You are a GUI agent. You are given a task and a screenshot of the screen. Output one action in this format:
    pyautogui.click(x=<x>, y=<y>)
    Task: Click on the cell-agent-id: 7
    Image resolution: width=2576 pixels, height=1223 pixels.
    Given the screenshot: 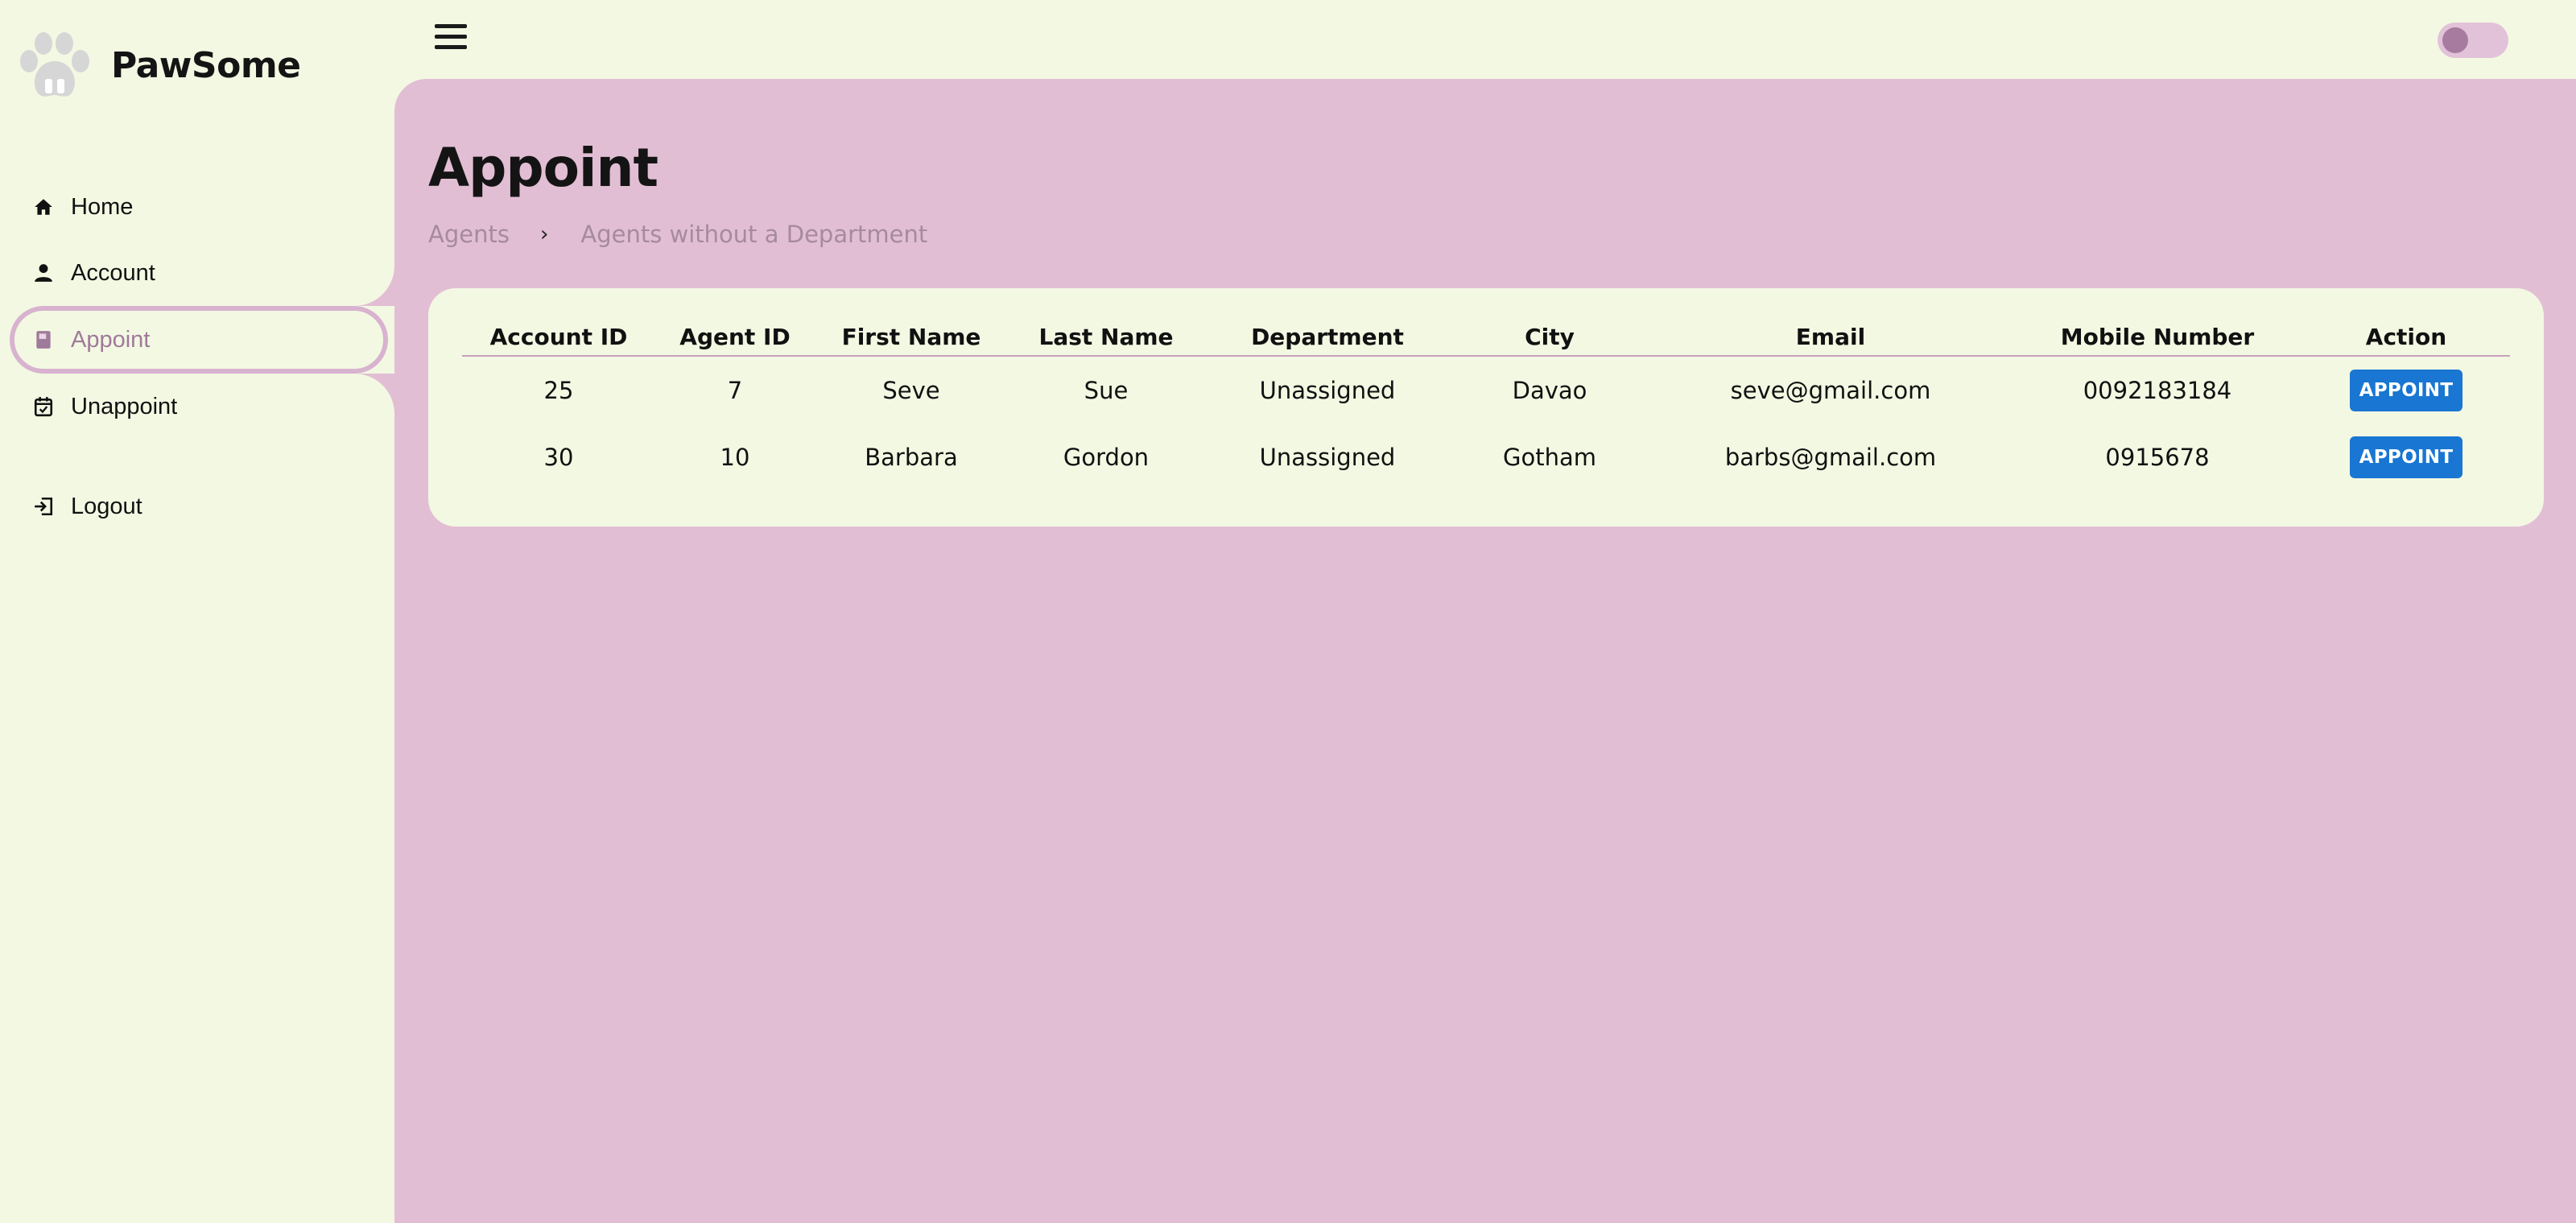 What is the action you would take?
    pyautogui.click(x=735, y=390)
    